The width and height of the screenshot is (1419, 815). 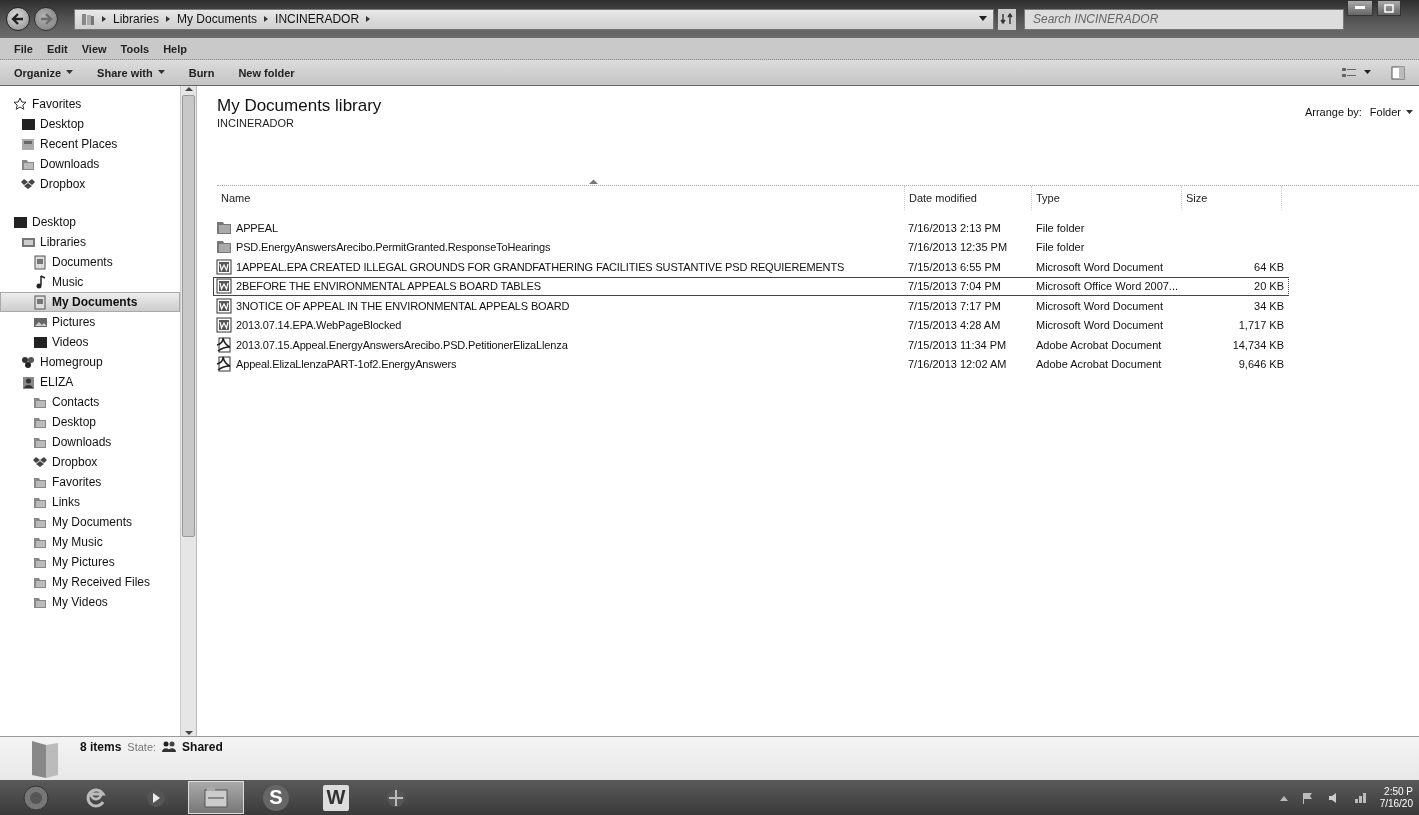 What do you see at coordinates (217, 19) in the screenshot?
I see `breadcrumb: My Documents` at bounding box center [217, 19].